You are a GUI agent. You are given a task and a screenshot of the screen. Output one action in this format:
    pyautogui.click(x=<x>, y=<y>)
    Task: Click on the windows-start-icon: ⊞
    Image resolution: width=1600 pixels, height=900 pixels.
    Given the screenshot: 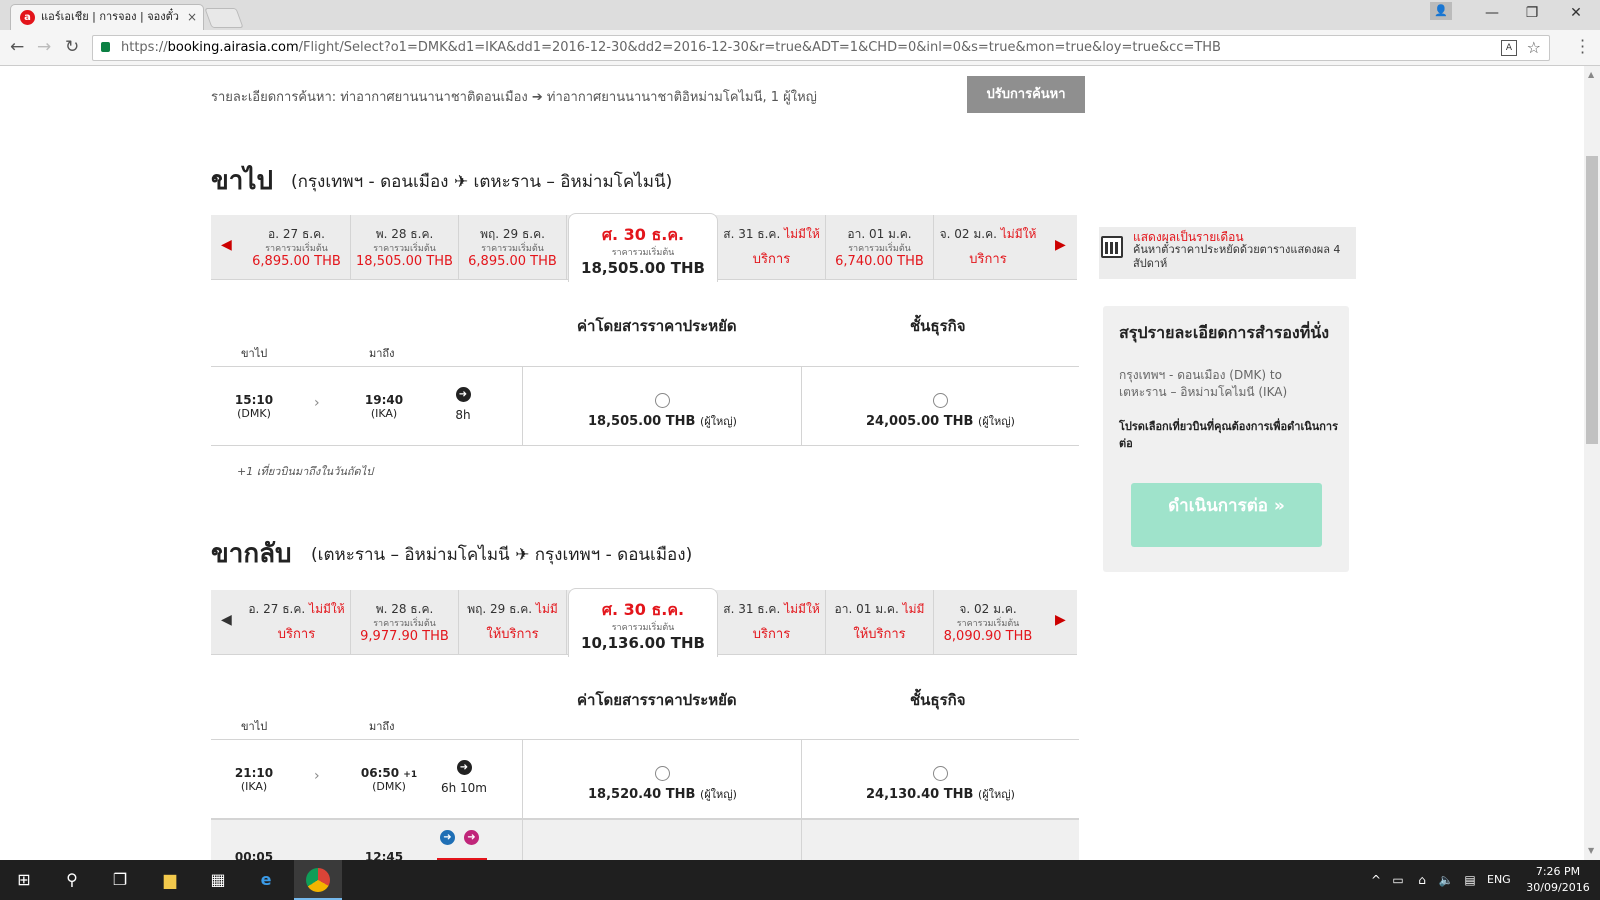 What is the action you would take?
    pyautogui.click(x=24, y=880)
    